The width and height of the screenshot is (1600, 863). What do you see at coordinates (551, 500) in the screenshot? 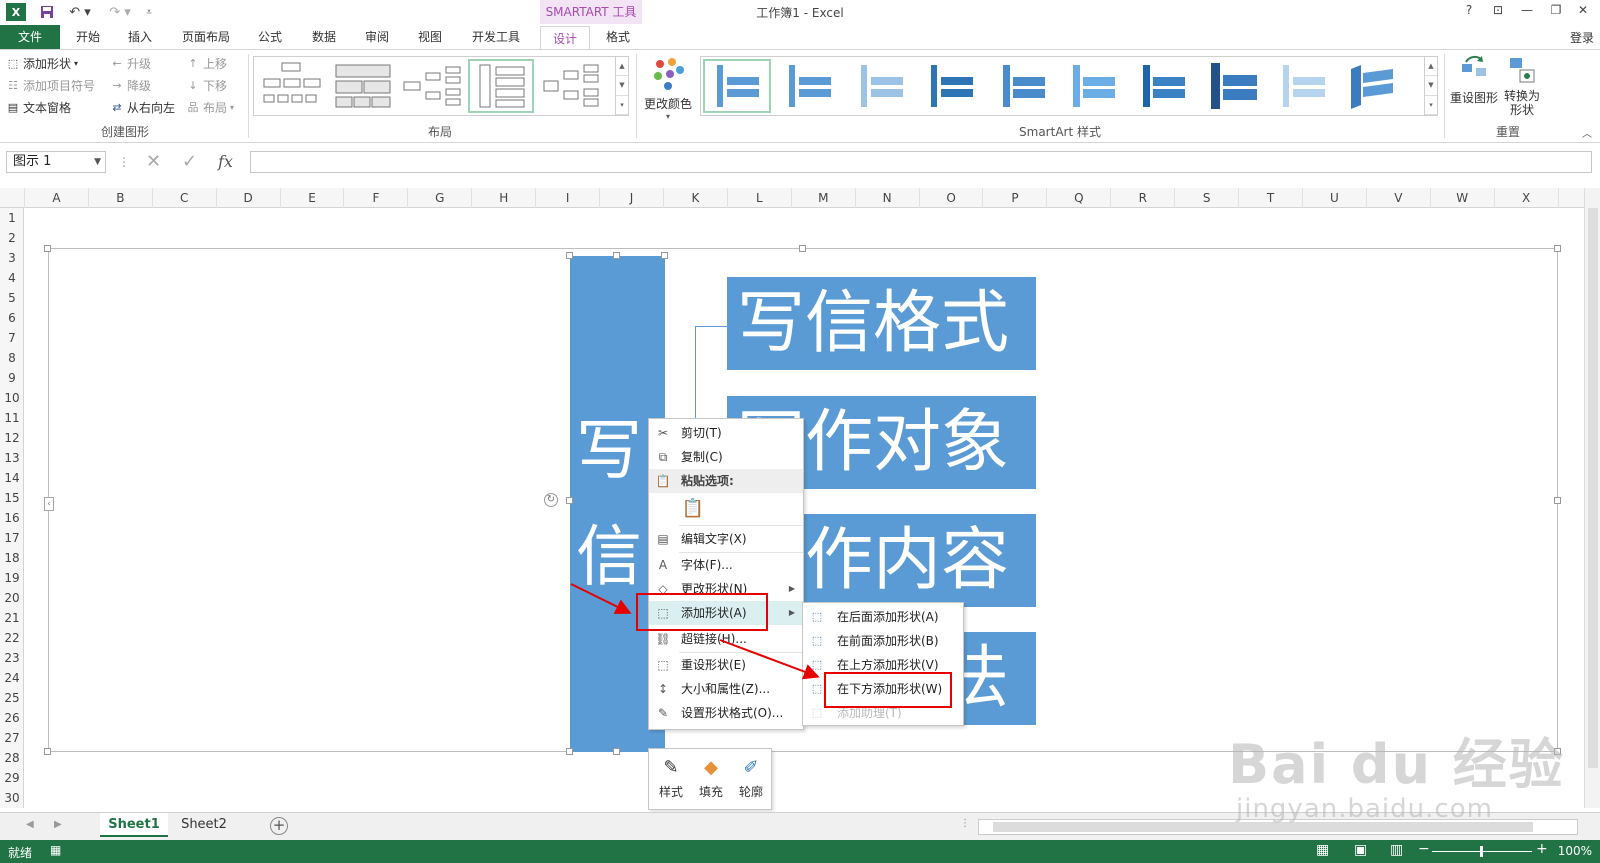
I see `rotate-handle-icon: ↻` at bounding box center [551, 500].